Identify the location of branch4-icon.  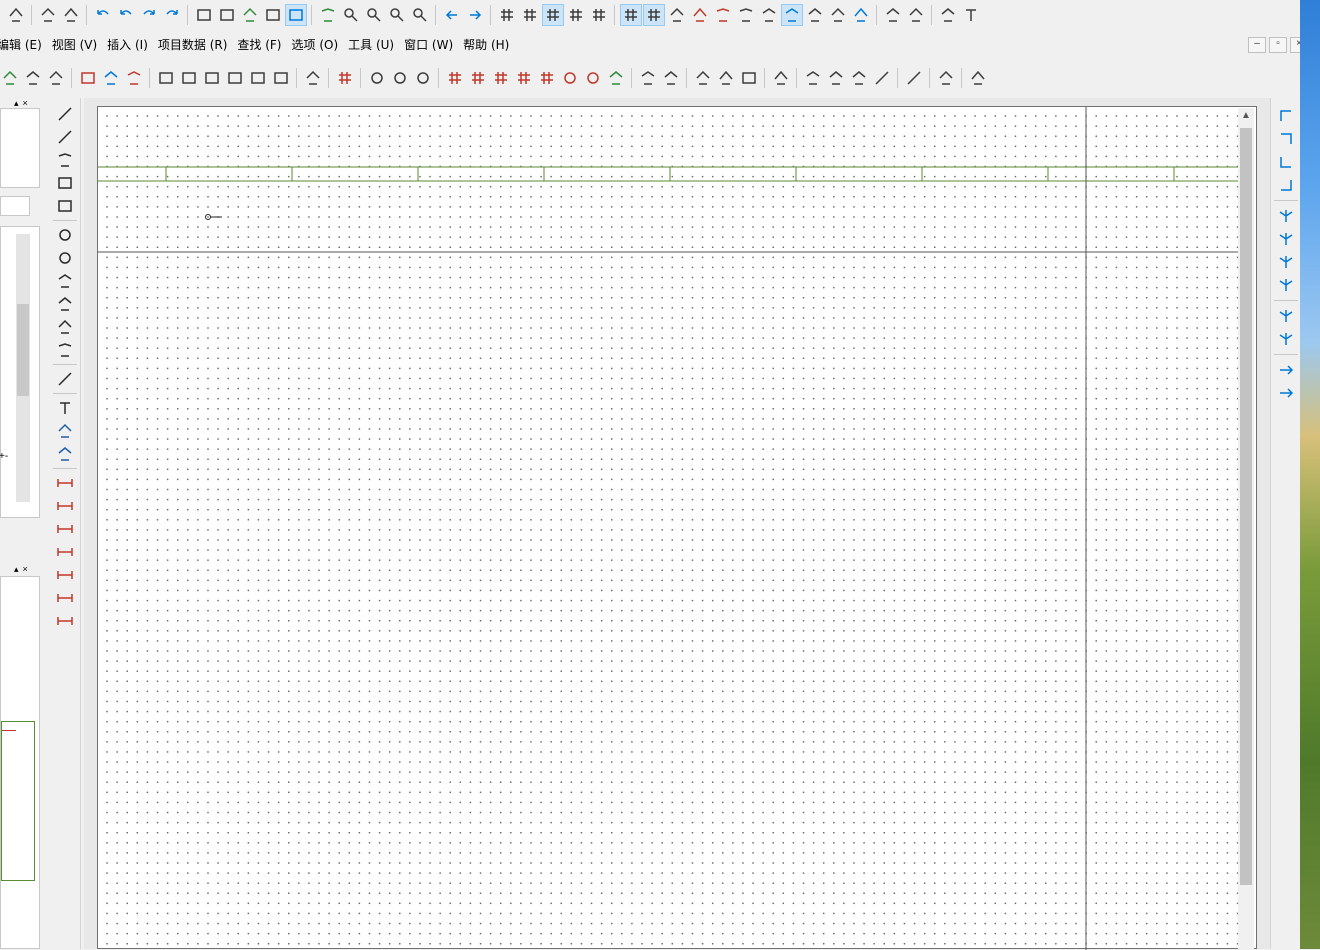
(1286, 285).